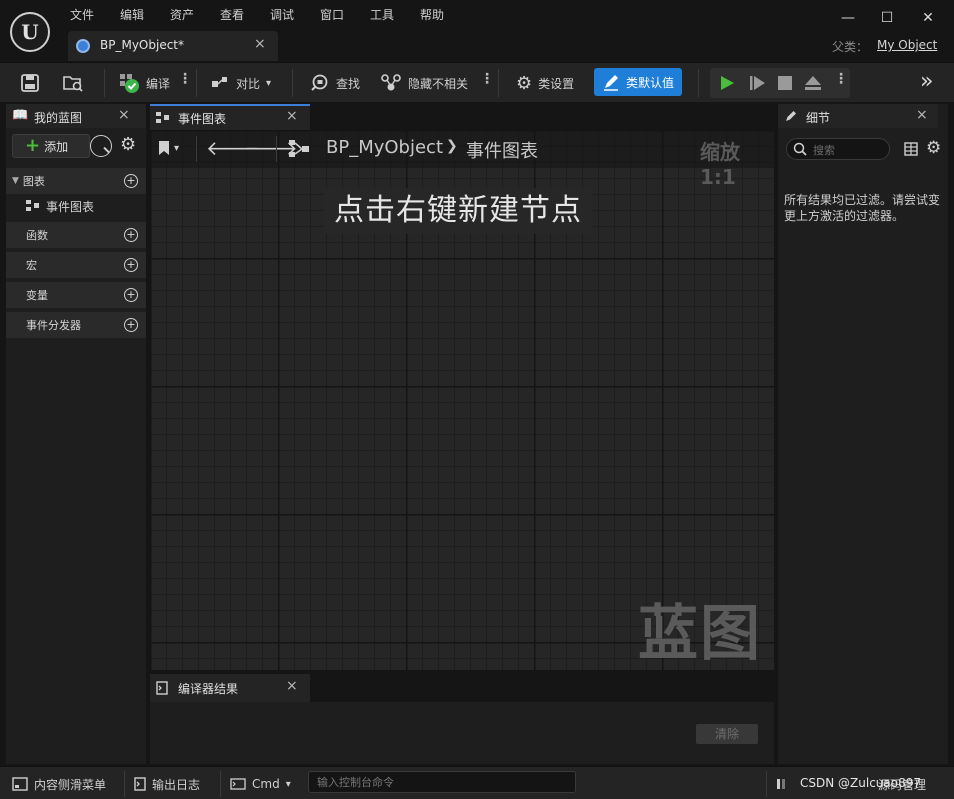 The image size is (954, 799). I want to click on tab-details: 细节 ×, so click(858, 116).